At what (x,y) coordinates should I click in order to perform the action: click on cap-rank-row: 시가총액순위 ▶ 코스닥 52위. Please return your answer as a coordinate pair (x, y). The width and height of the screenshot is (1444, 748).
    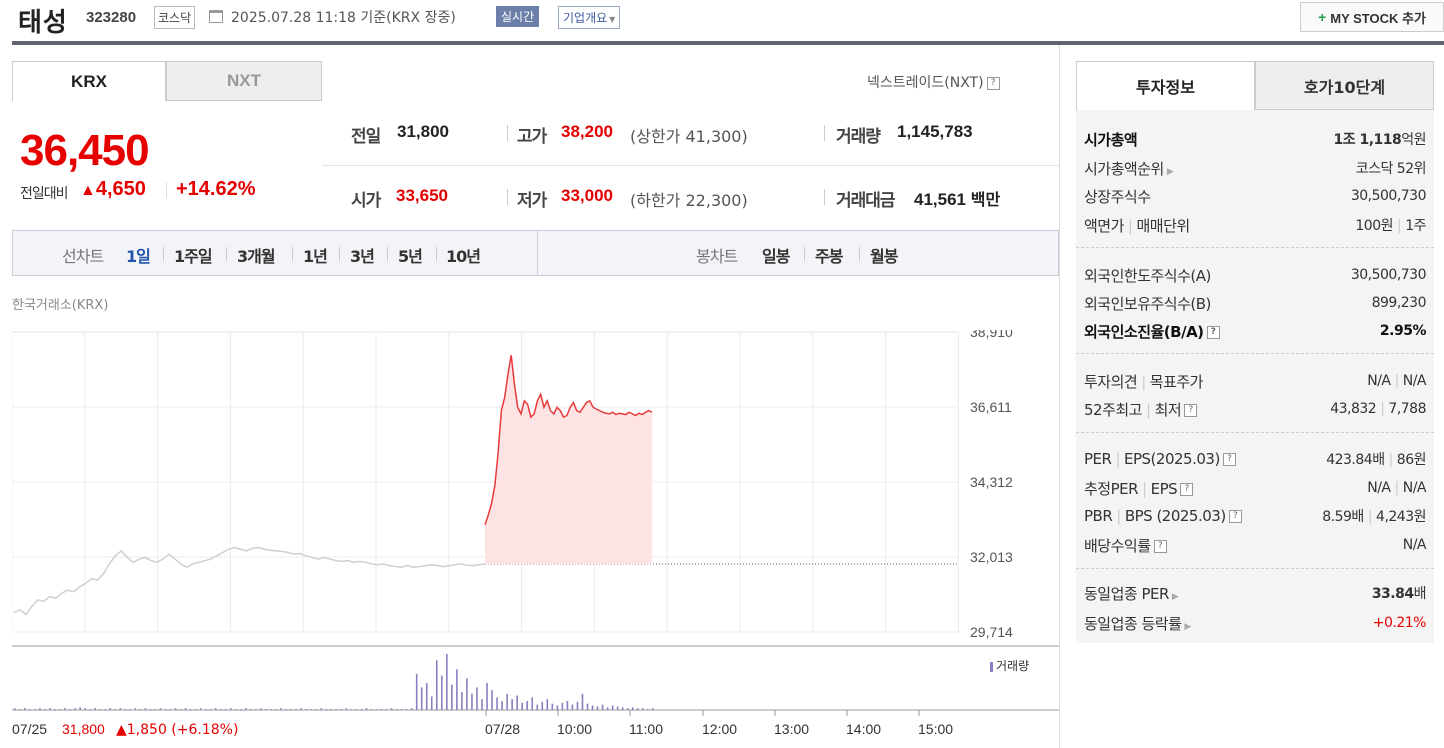
    Looking at the image, I should click on (1255, 168).